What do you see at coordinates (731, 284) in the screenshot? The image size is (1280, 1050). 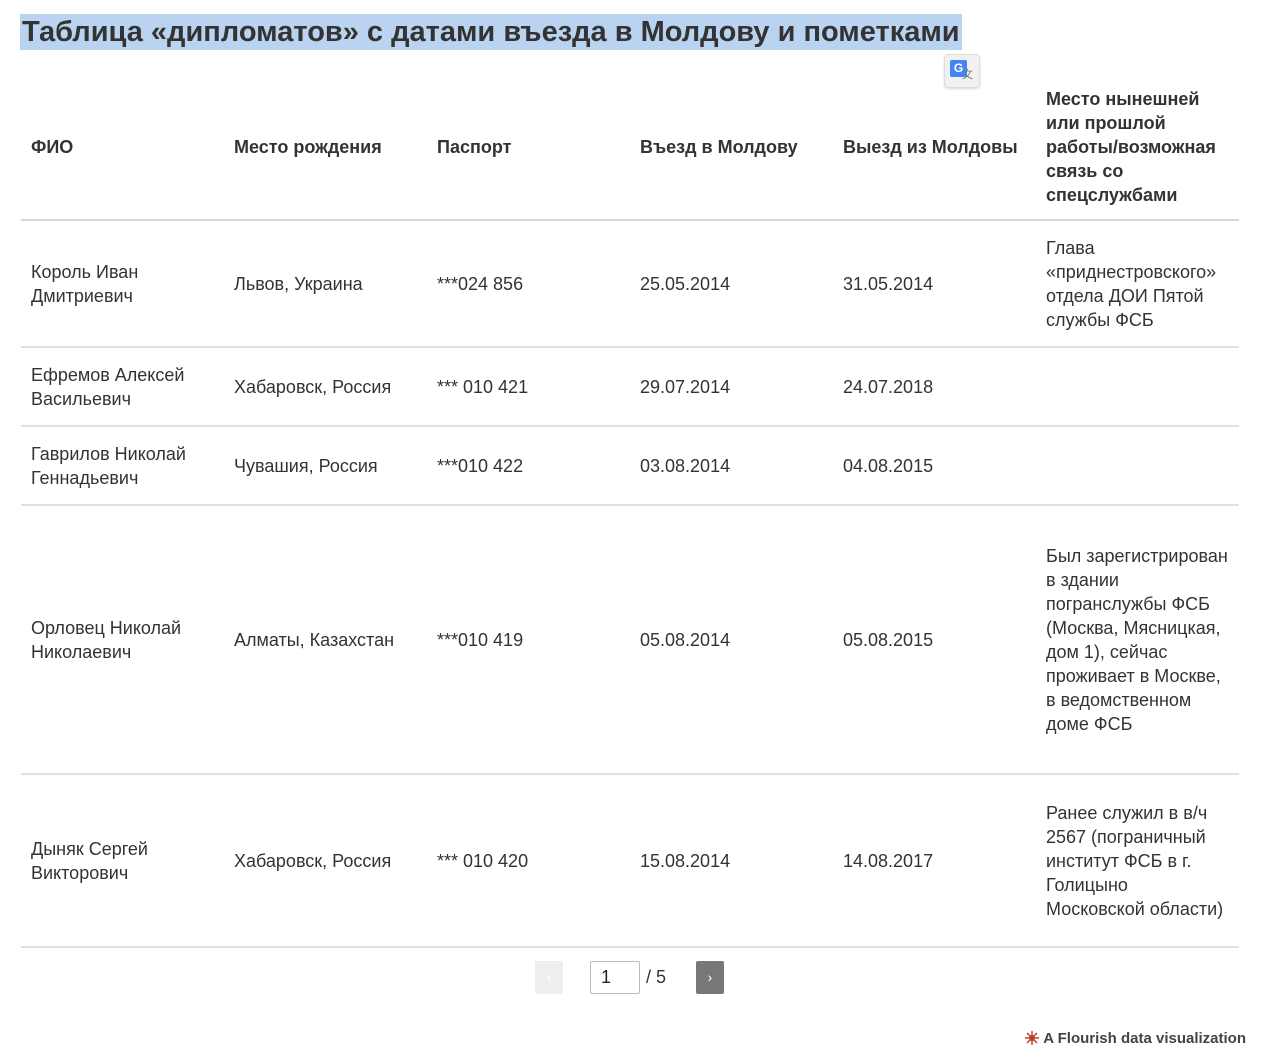 I see `cell-entry: 25.05.2014` at bounding box center [731, 284].